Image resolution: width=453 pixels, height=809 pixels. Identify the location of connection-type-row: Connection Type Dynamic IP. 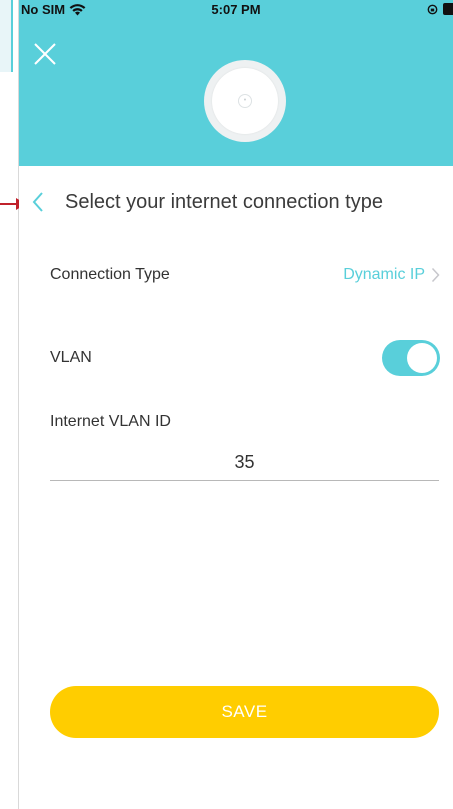
(245, 275).